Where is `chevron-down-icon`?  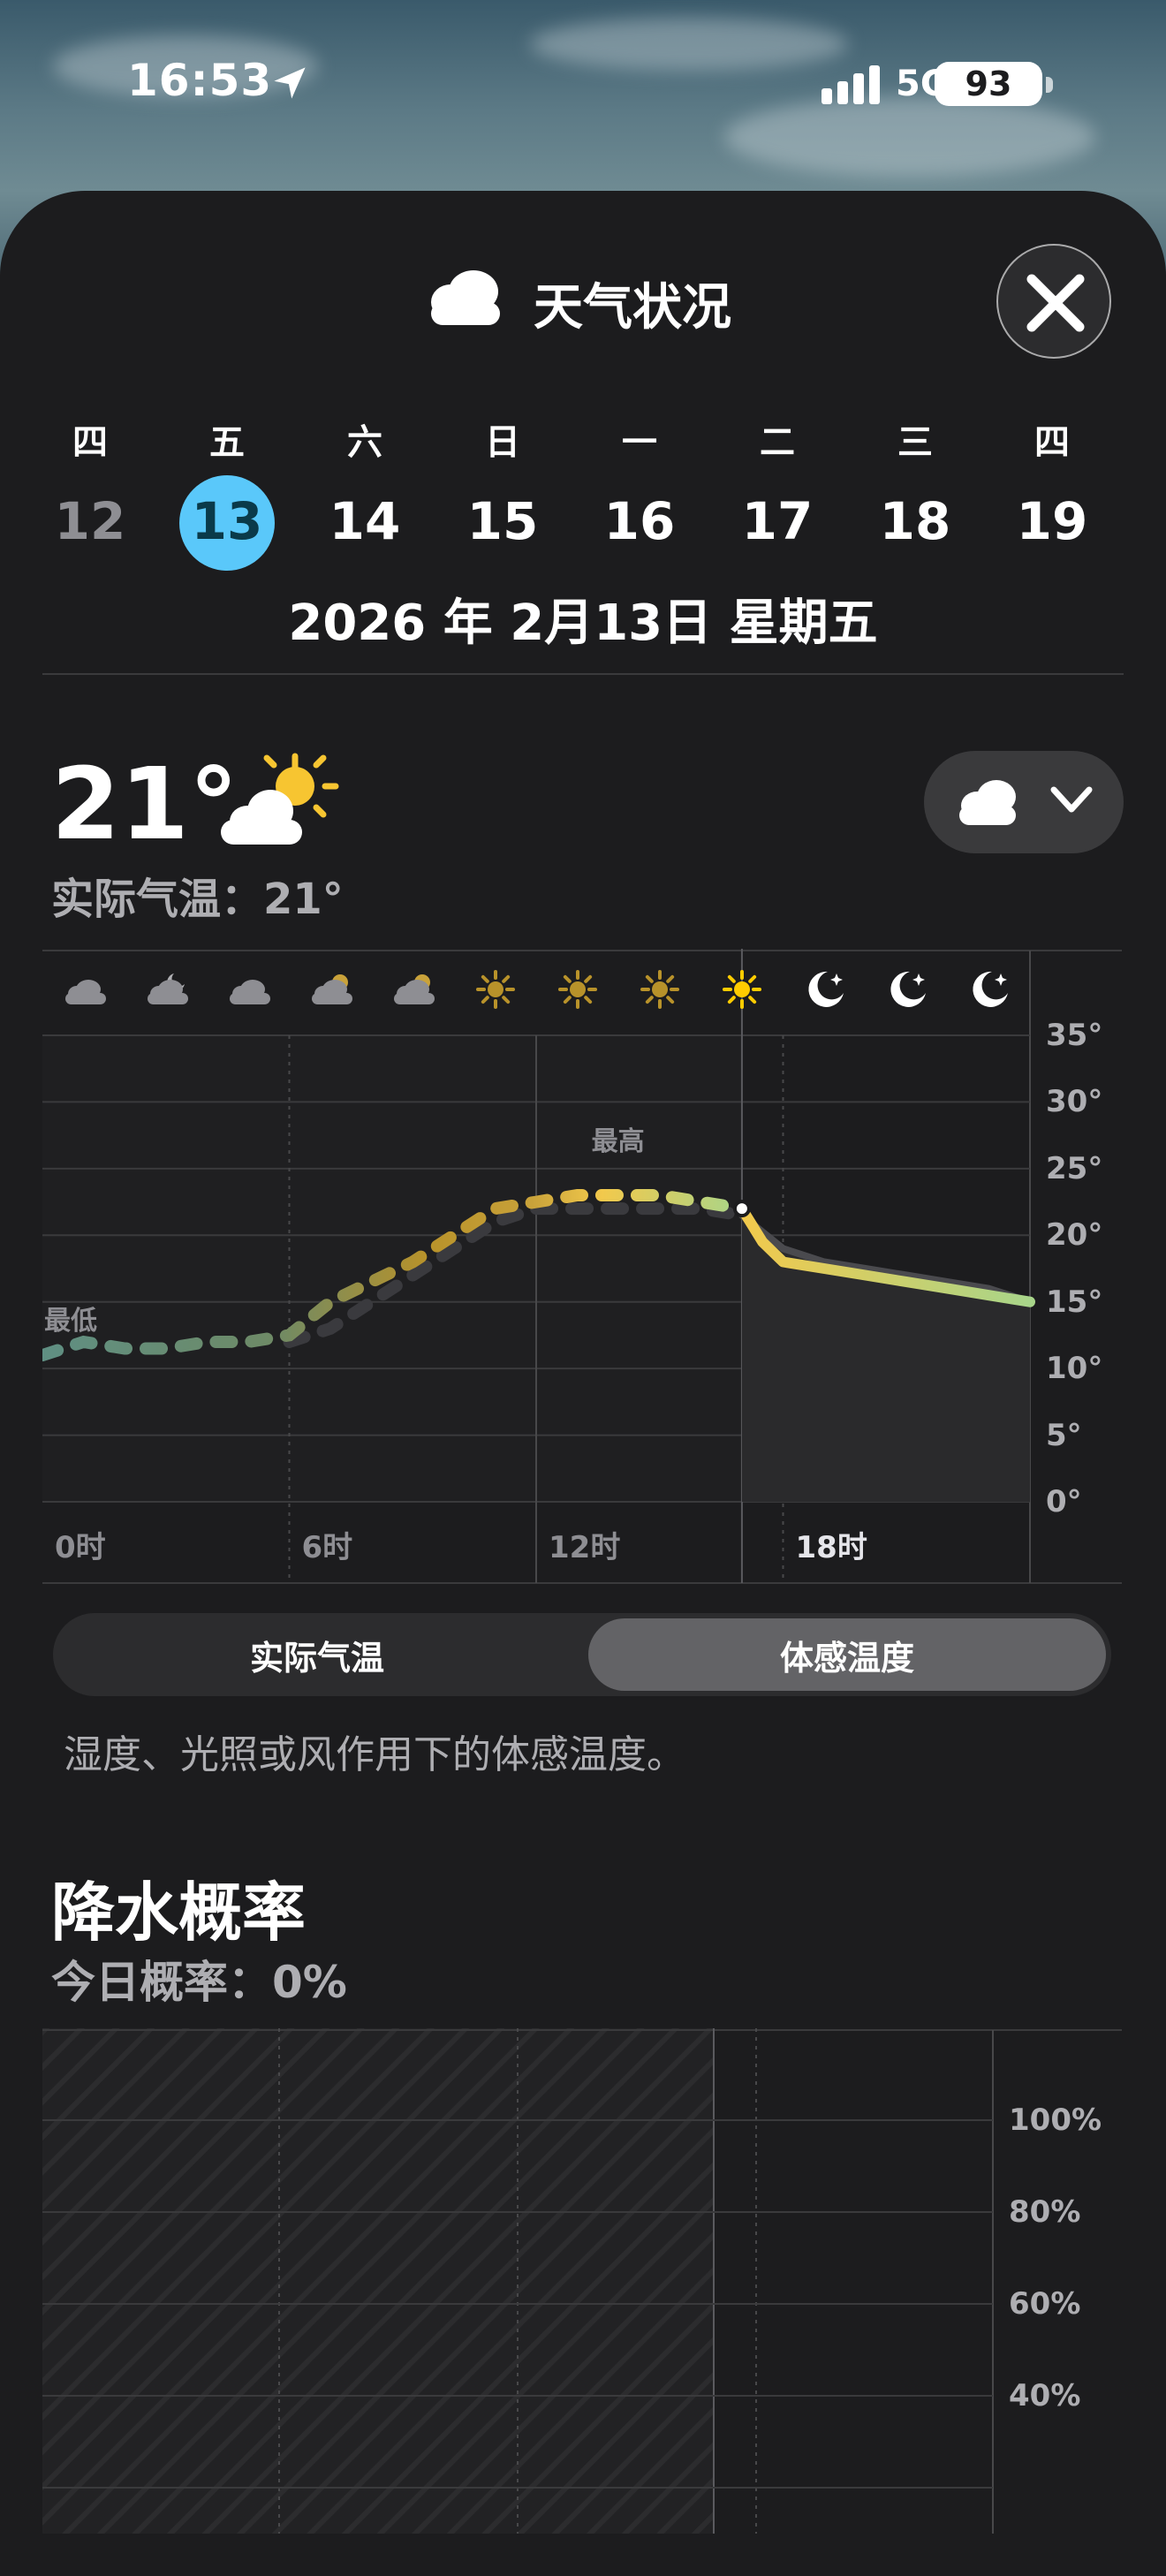 chevron-down-icon is located at coordinates (1071, 799).